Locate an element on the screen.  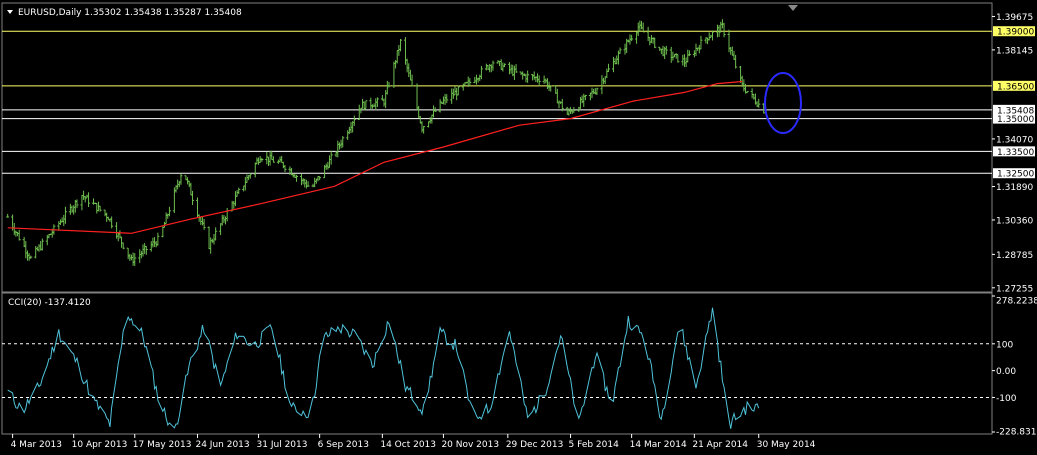
date-tick-label: 21 Apr 2014 is located at coordinates (720, 445).